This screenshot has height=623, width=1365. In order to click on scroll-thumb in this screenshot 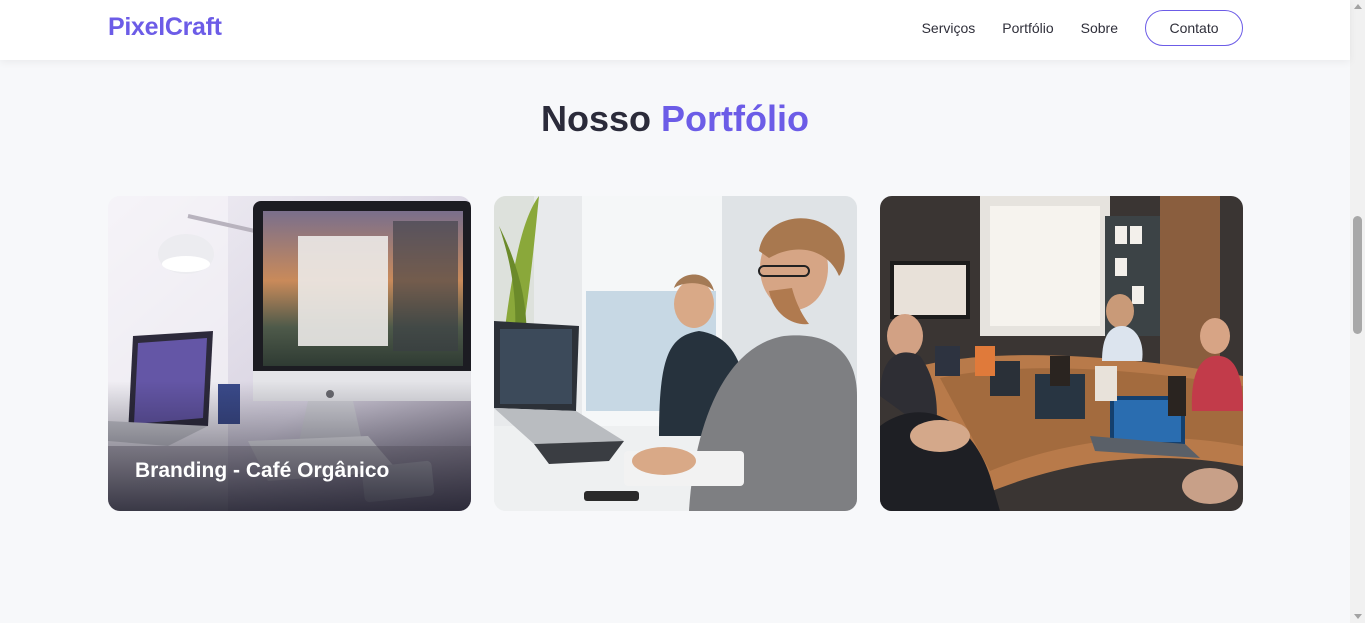, I will do `click(1357, 275)`.